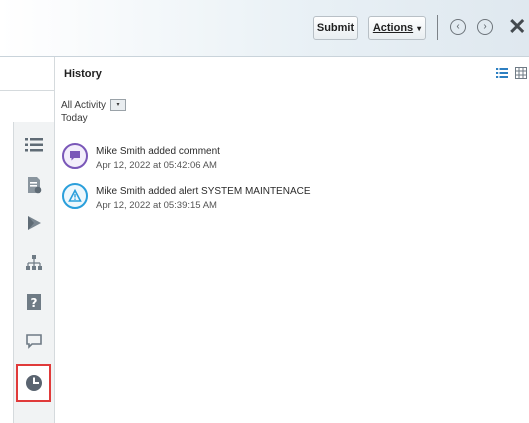 Image resolution: width=529 pixels, height=423 pixels. What do you see at coordinates (264, 28) in the screenshot?
I see `top-toolbar: Submit Actions ▾ ‹ › ✕` at bounding box center [264, 28].